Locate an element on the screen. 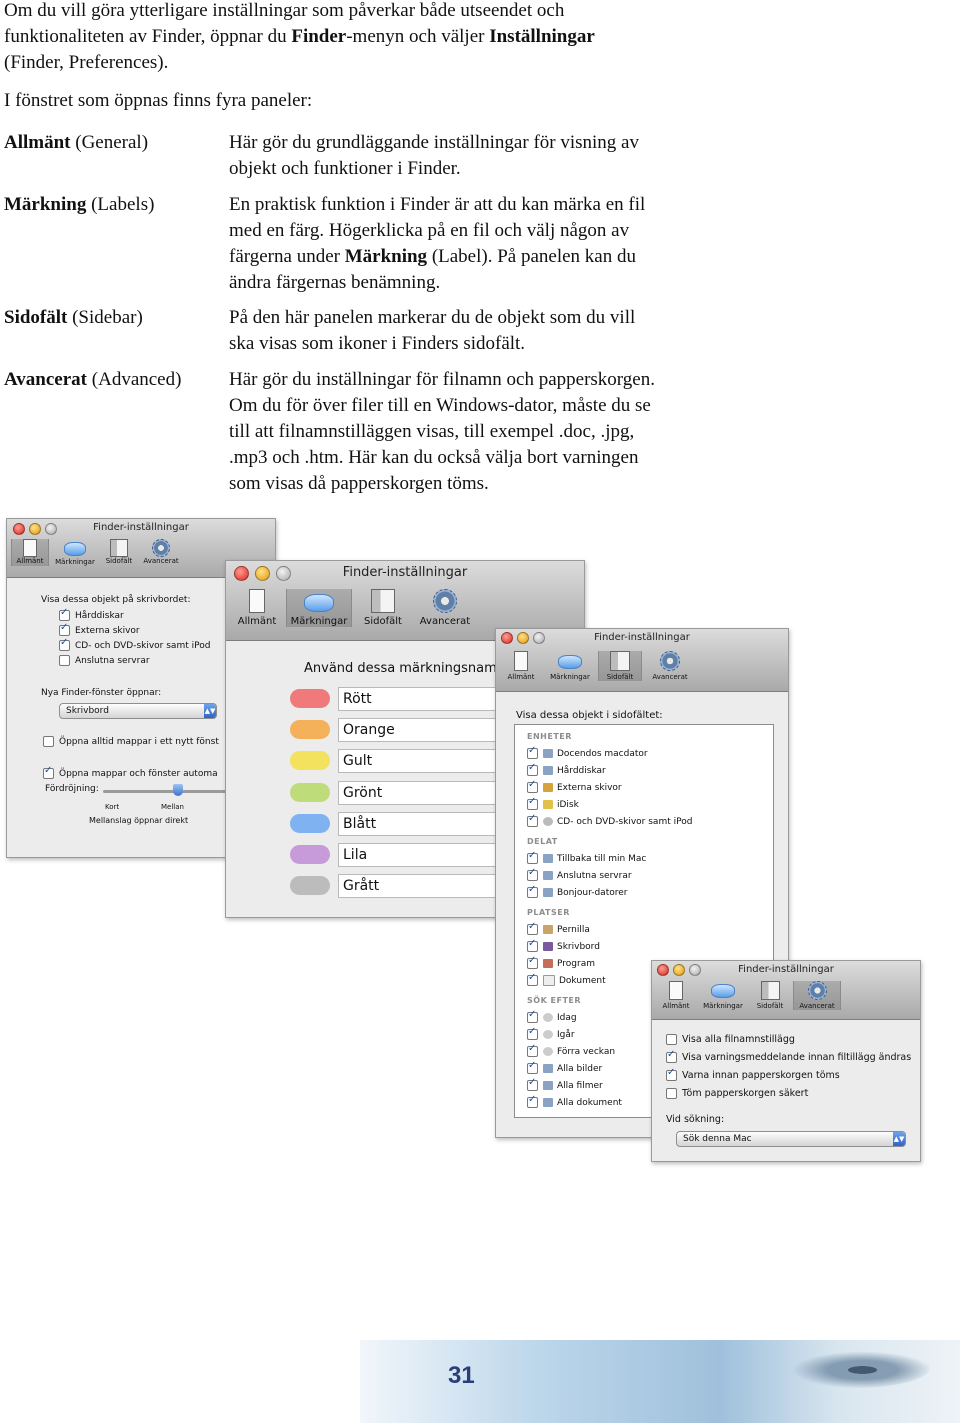  swatch-green is located at coordinates (310, 792).